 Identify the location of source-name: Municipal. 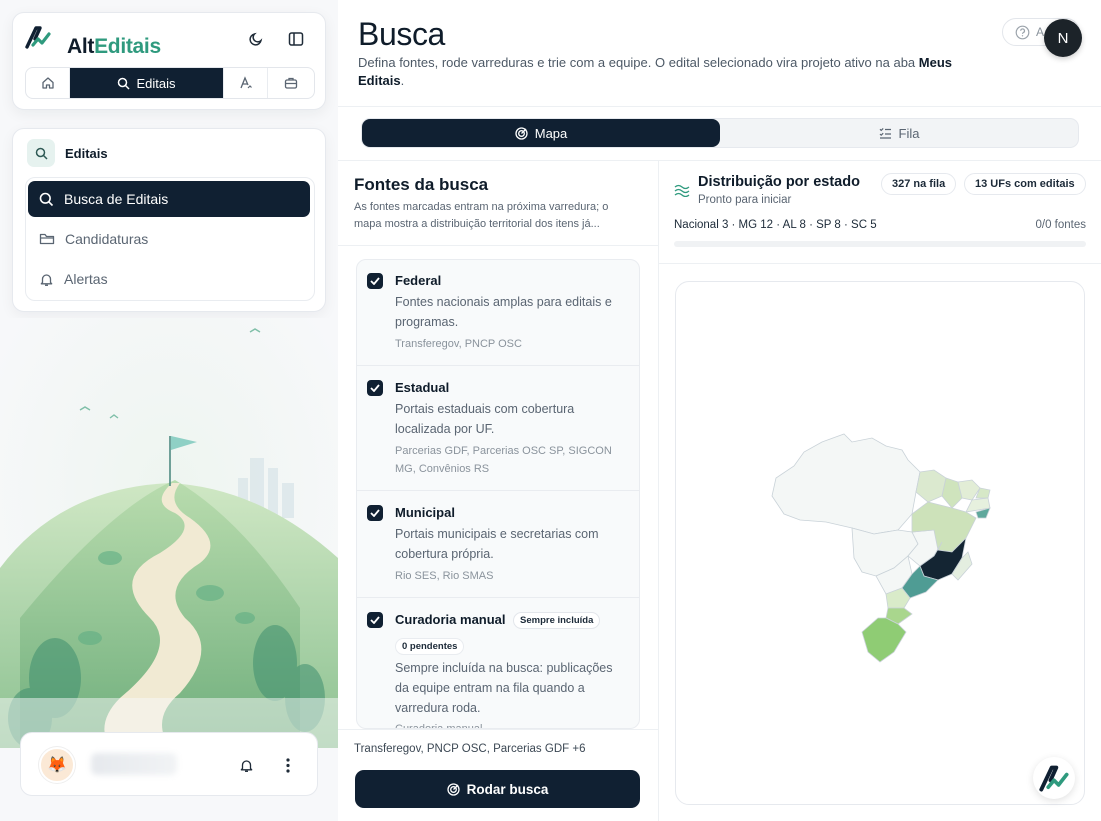
(425, 512).